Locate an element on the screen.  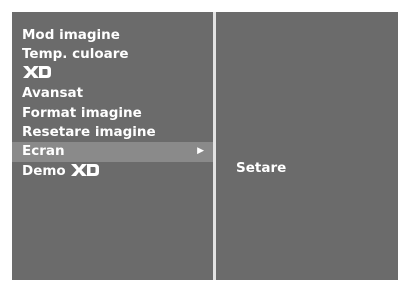
menu-item-mod-imagine: Mod imagine is located at coordinates (112, 35).